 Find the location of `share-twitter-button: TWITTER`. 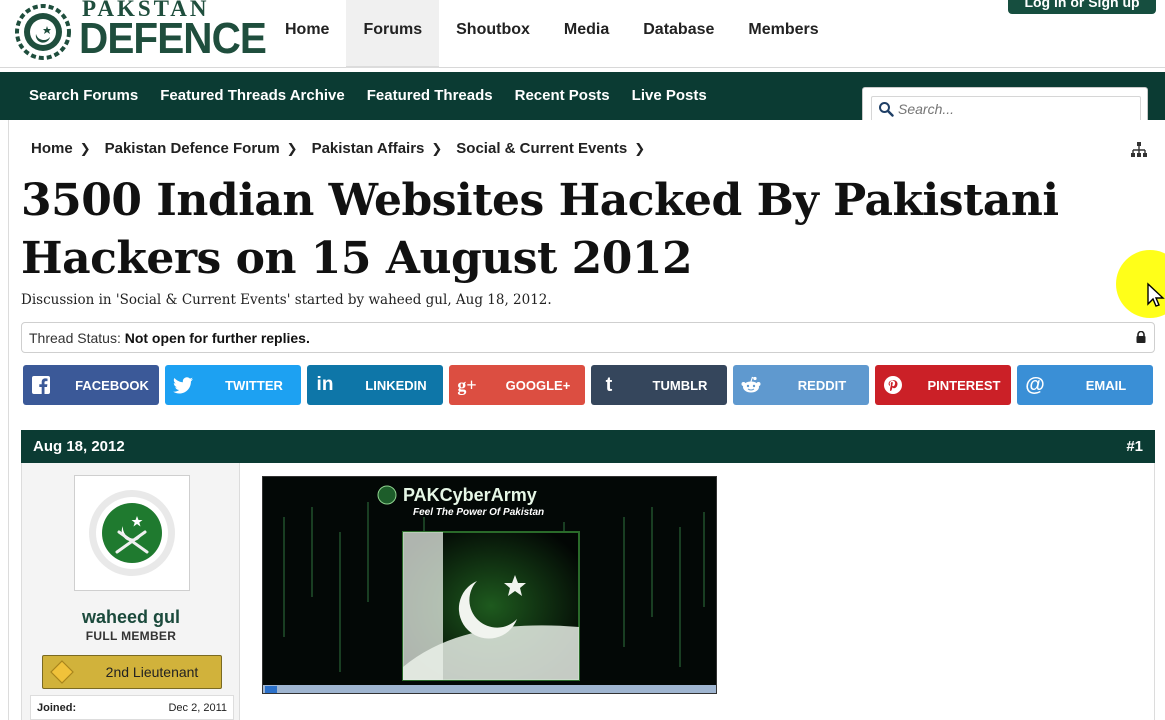

share-twitter-button: TWITTER is located at coordinates (233, 385).